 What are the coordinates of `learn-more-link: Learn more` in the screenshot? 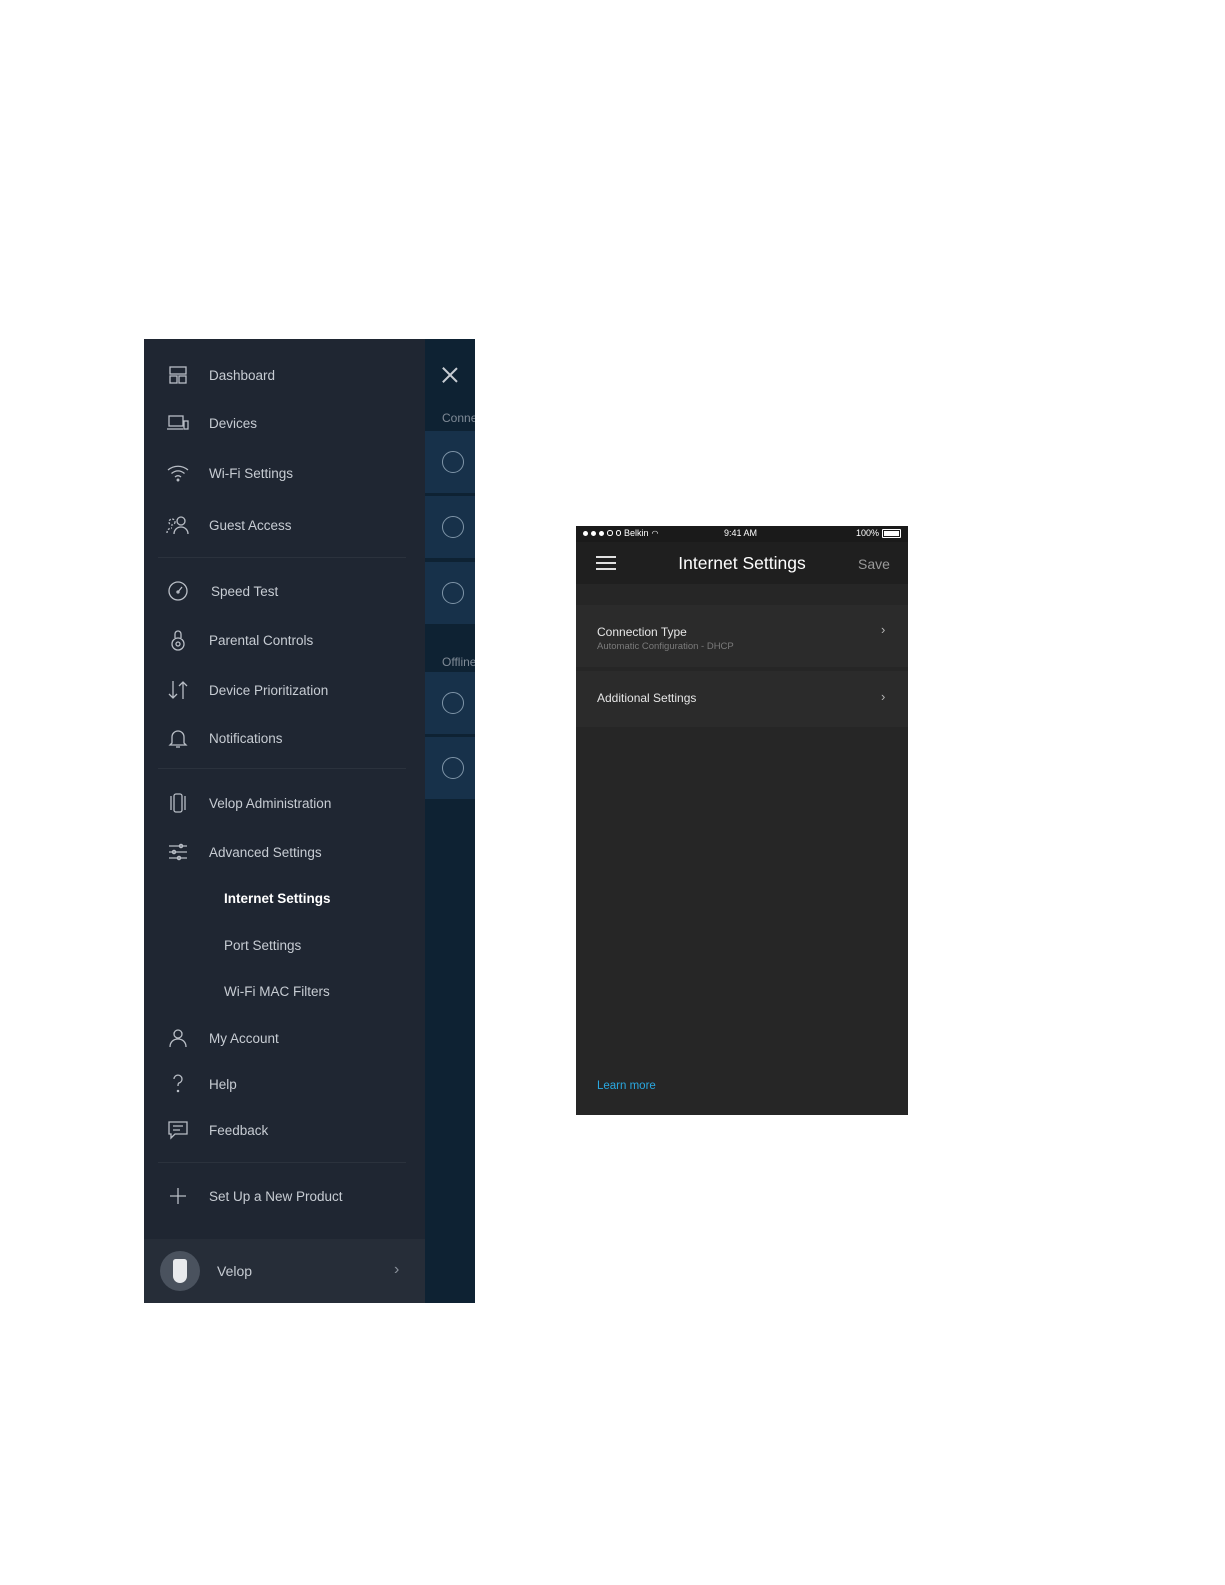 It's located at (626, 1086).